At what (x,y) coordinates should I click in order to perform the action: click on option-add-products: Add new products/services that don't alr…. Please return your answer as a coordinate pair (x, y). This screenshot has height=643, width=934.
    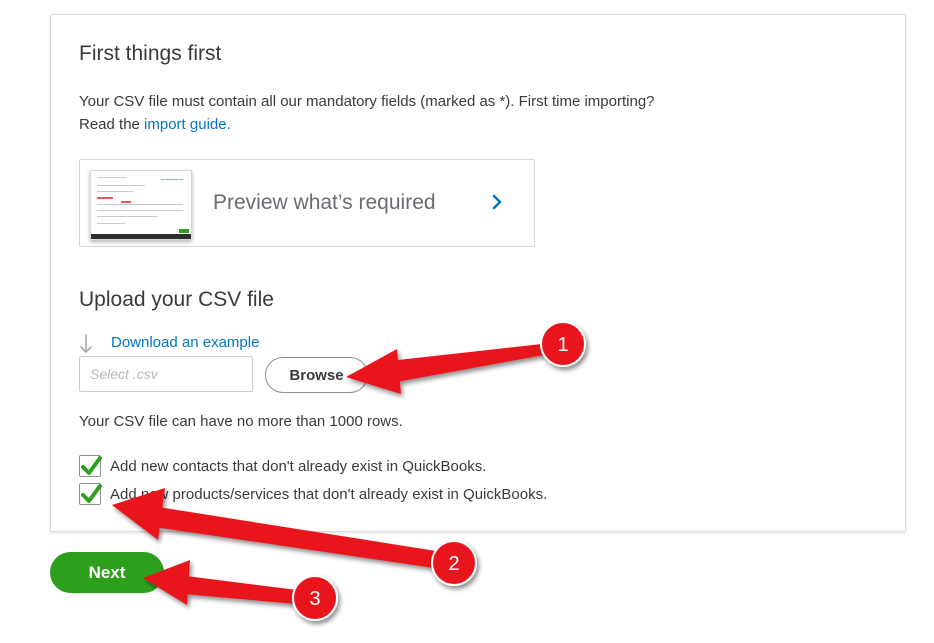
    Looking at the image, I should click on (313, 494).